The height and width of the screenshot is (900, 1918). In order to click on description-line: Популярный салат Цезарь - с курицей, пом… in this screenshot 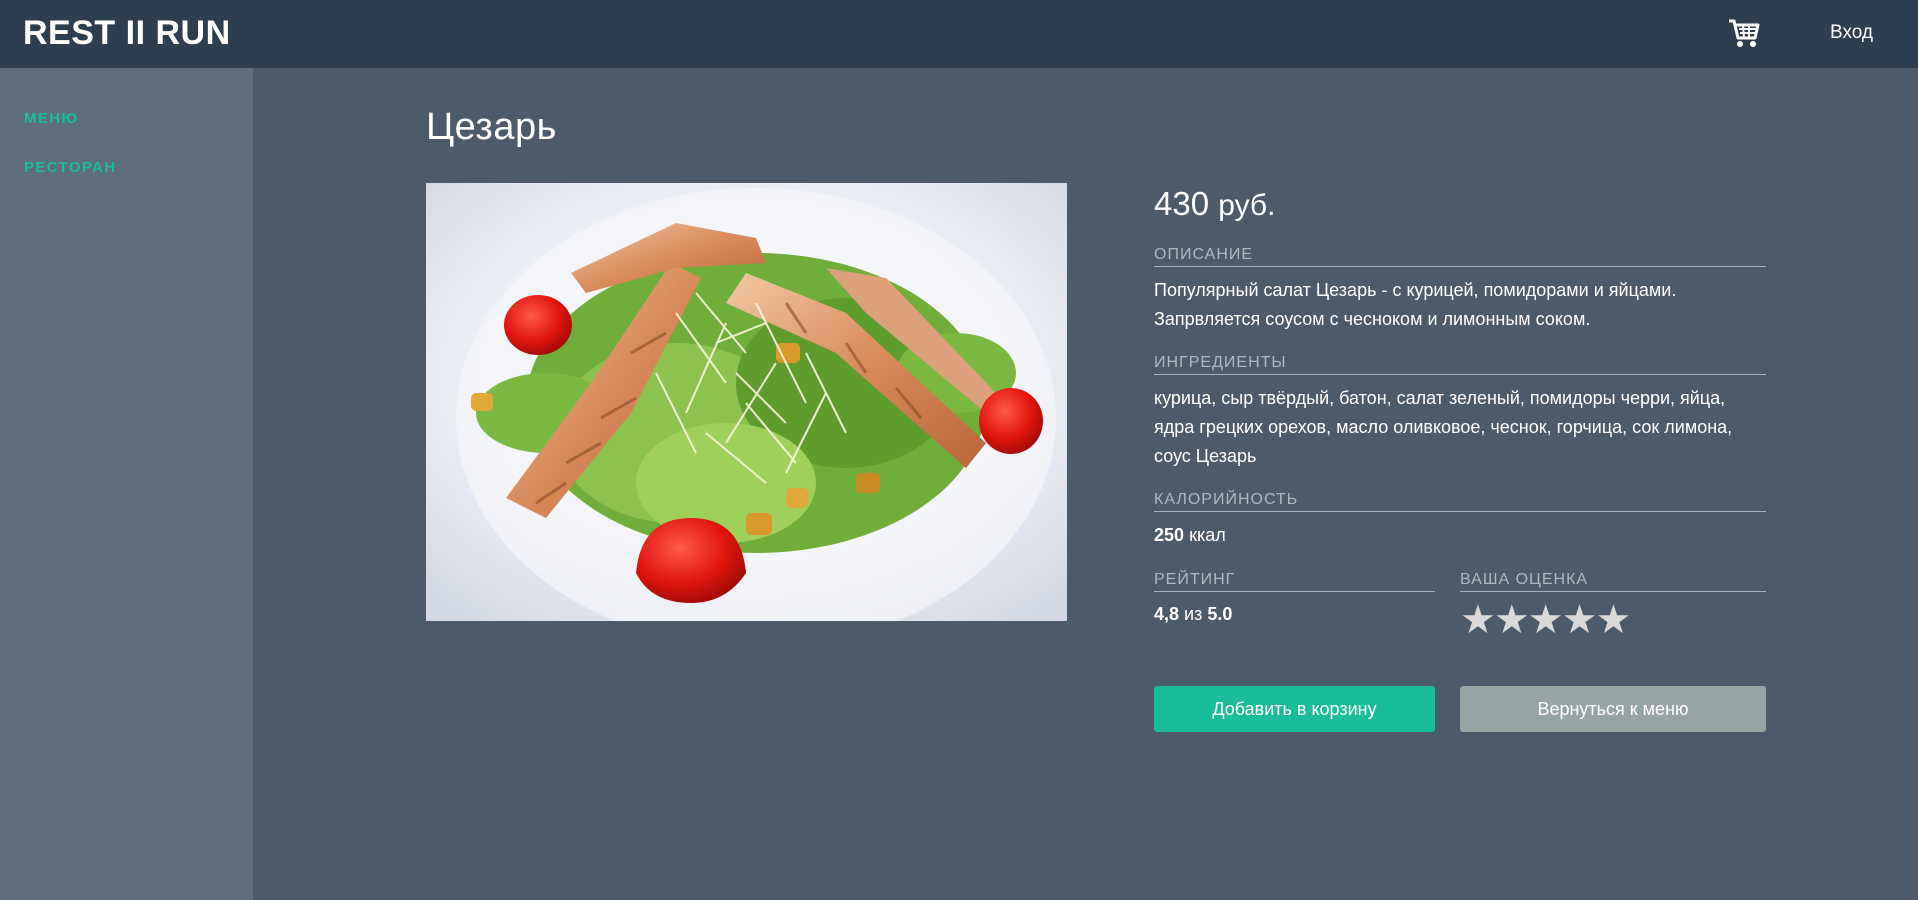, I will do `click(1415, 290)`.